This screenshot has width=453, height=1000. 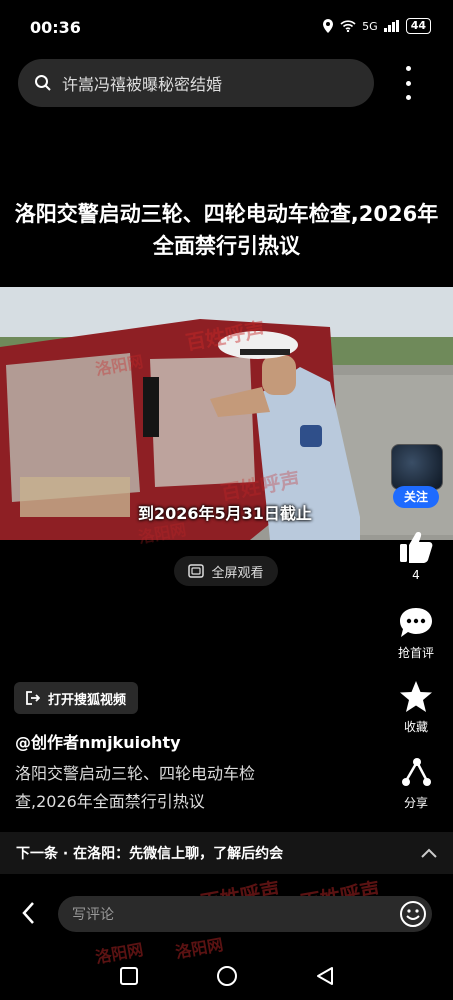 What do you see at coordinates (416, 696) in the screenshot?
I see `star-icon` at bounding box center [416, 696].